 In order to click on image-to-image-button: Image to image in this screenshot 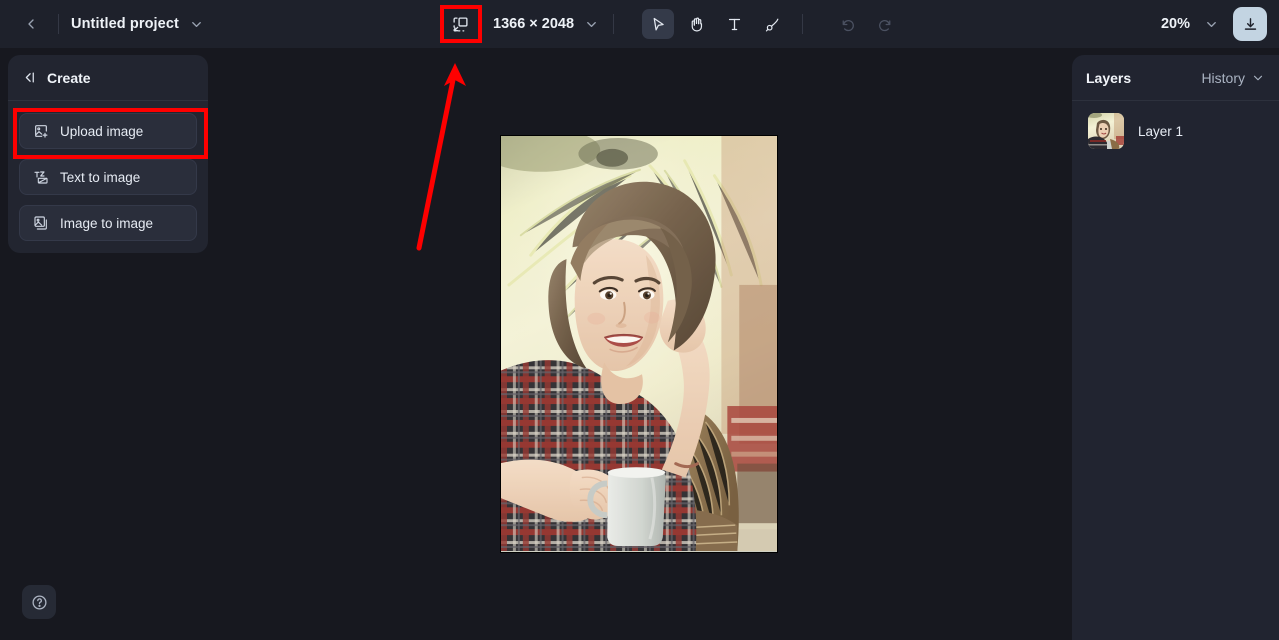, I will do `click(108, 223)`.